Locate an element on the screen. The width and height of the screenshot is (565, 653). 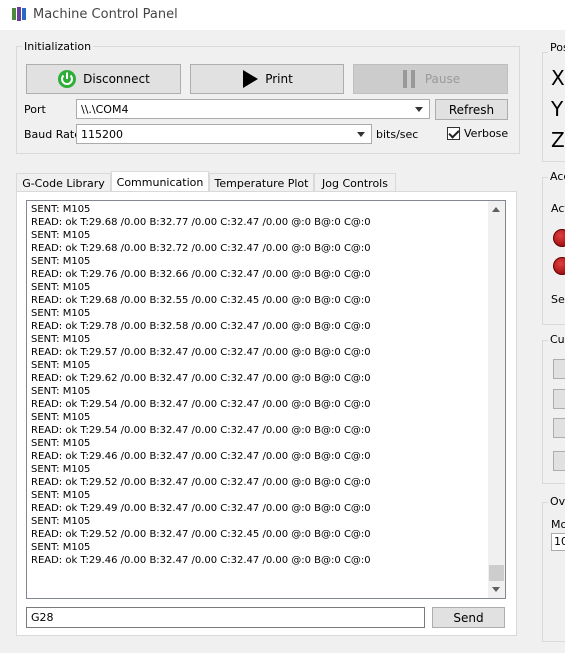
log-scrollbar is located at coordinates (496, 399).